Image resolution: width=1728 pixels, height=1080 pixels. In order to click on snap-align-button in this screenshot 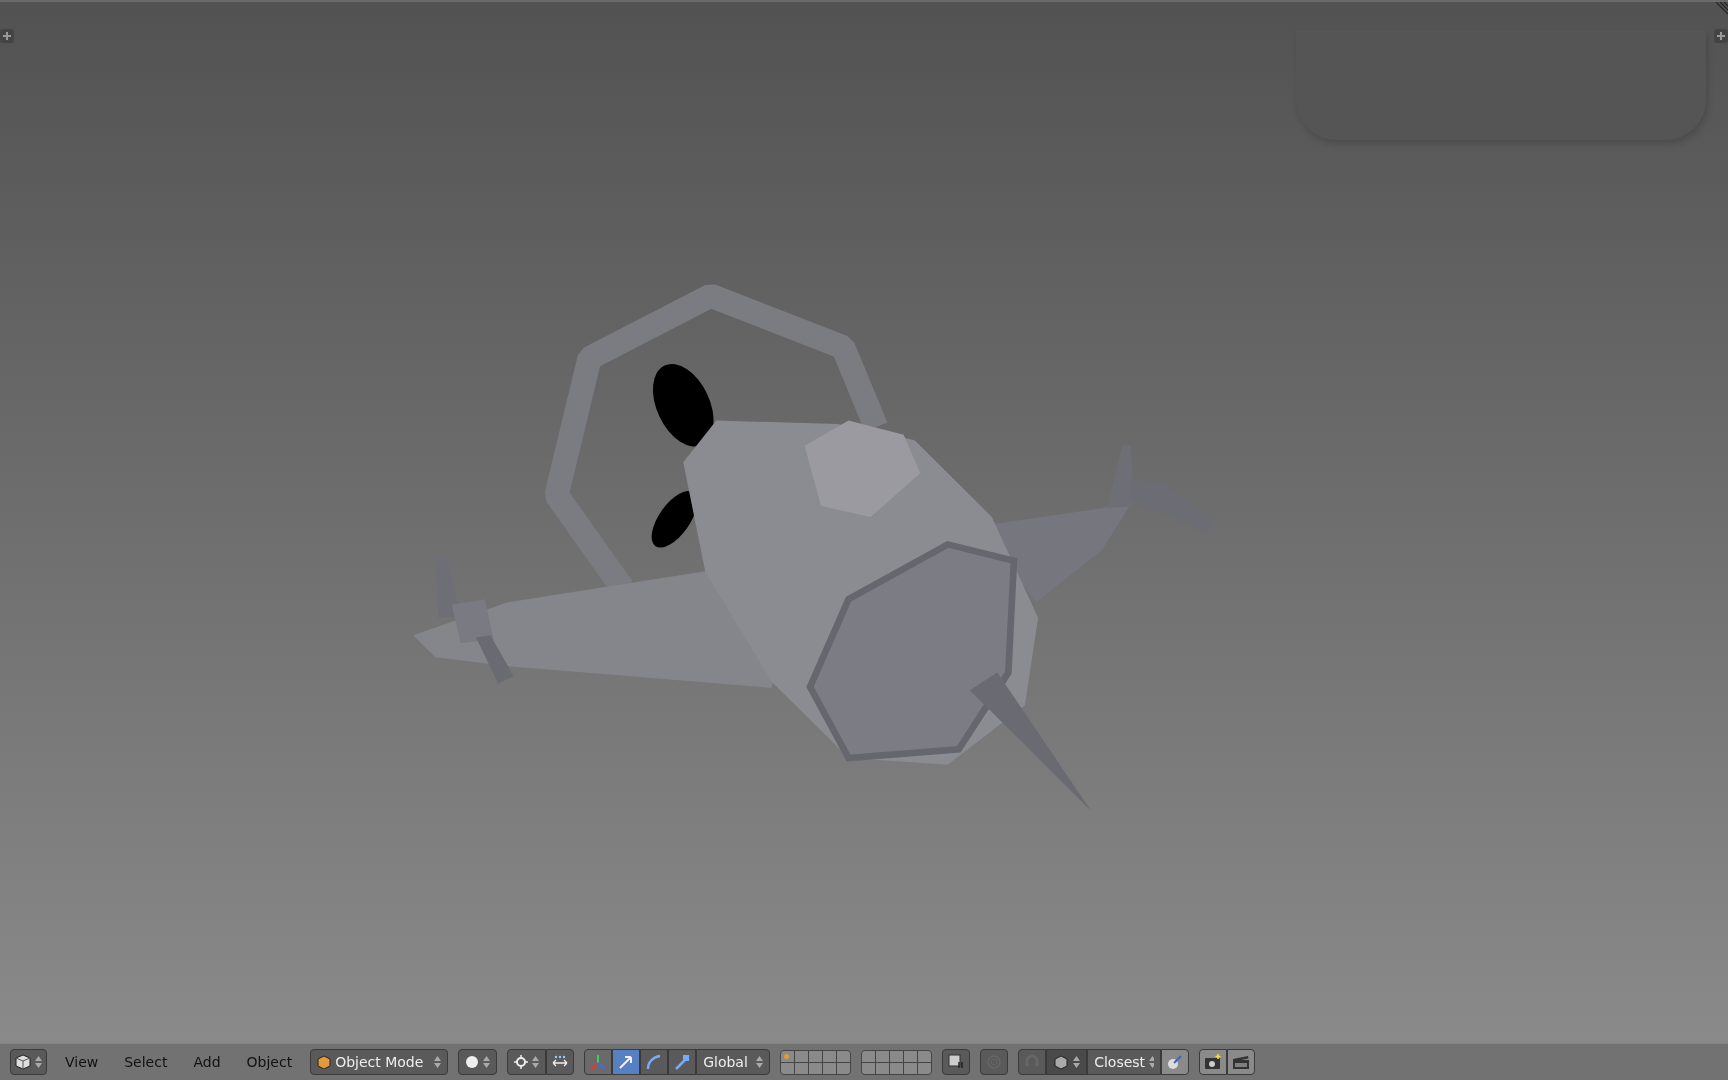, I will do `click(1175, 1062)`.